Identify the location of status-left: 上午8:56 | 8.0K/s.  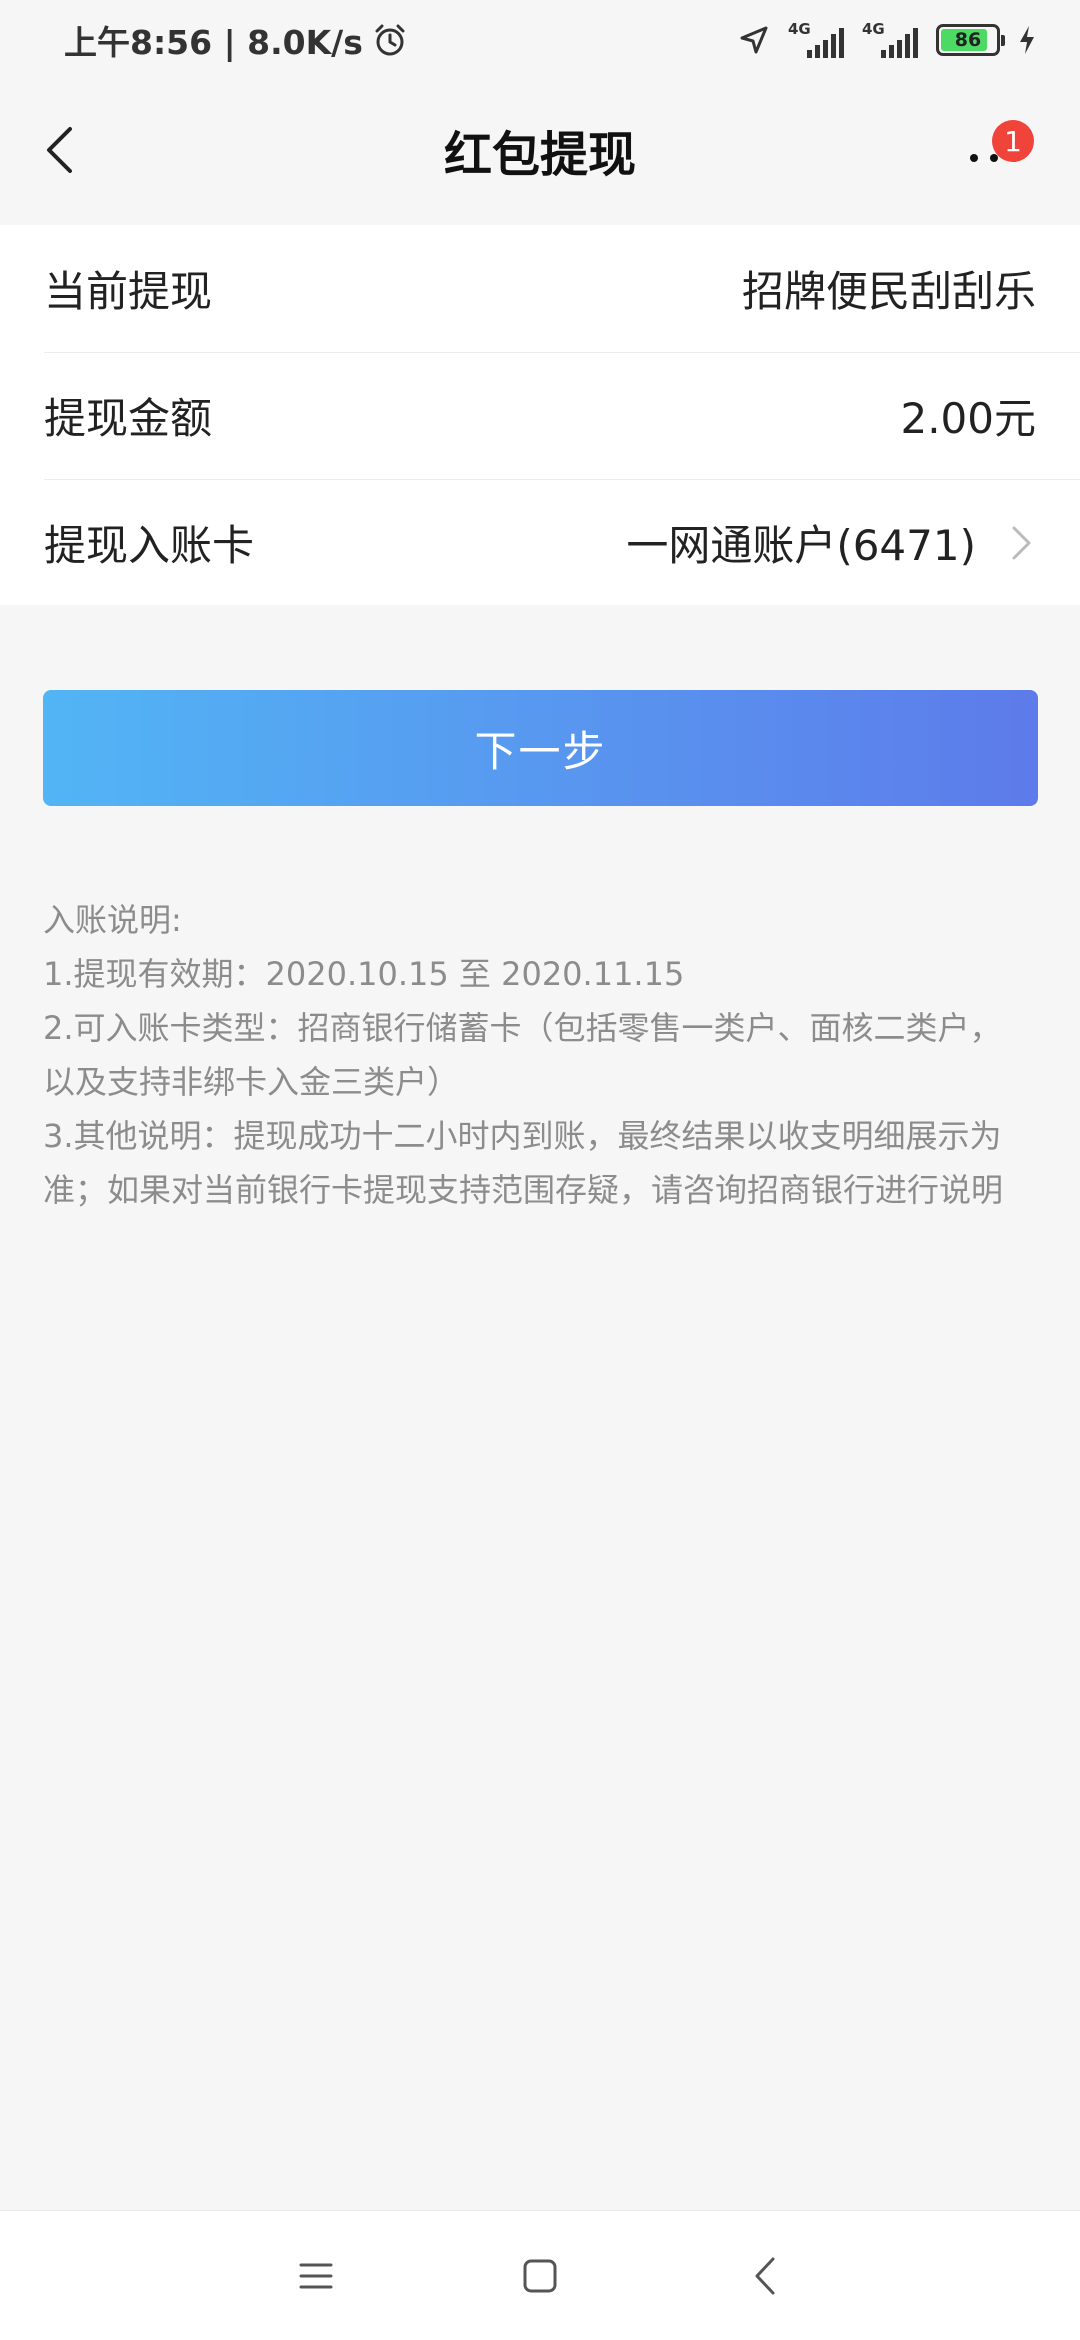
(235, 40).